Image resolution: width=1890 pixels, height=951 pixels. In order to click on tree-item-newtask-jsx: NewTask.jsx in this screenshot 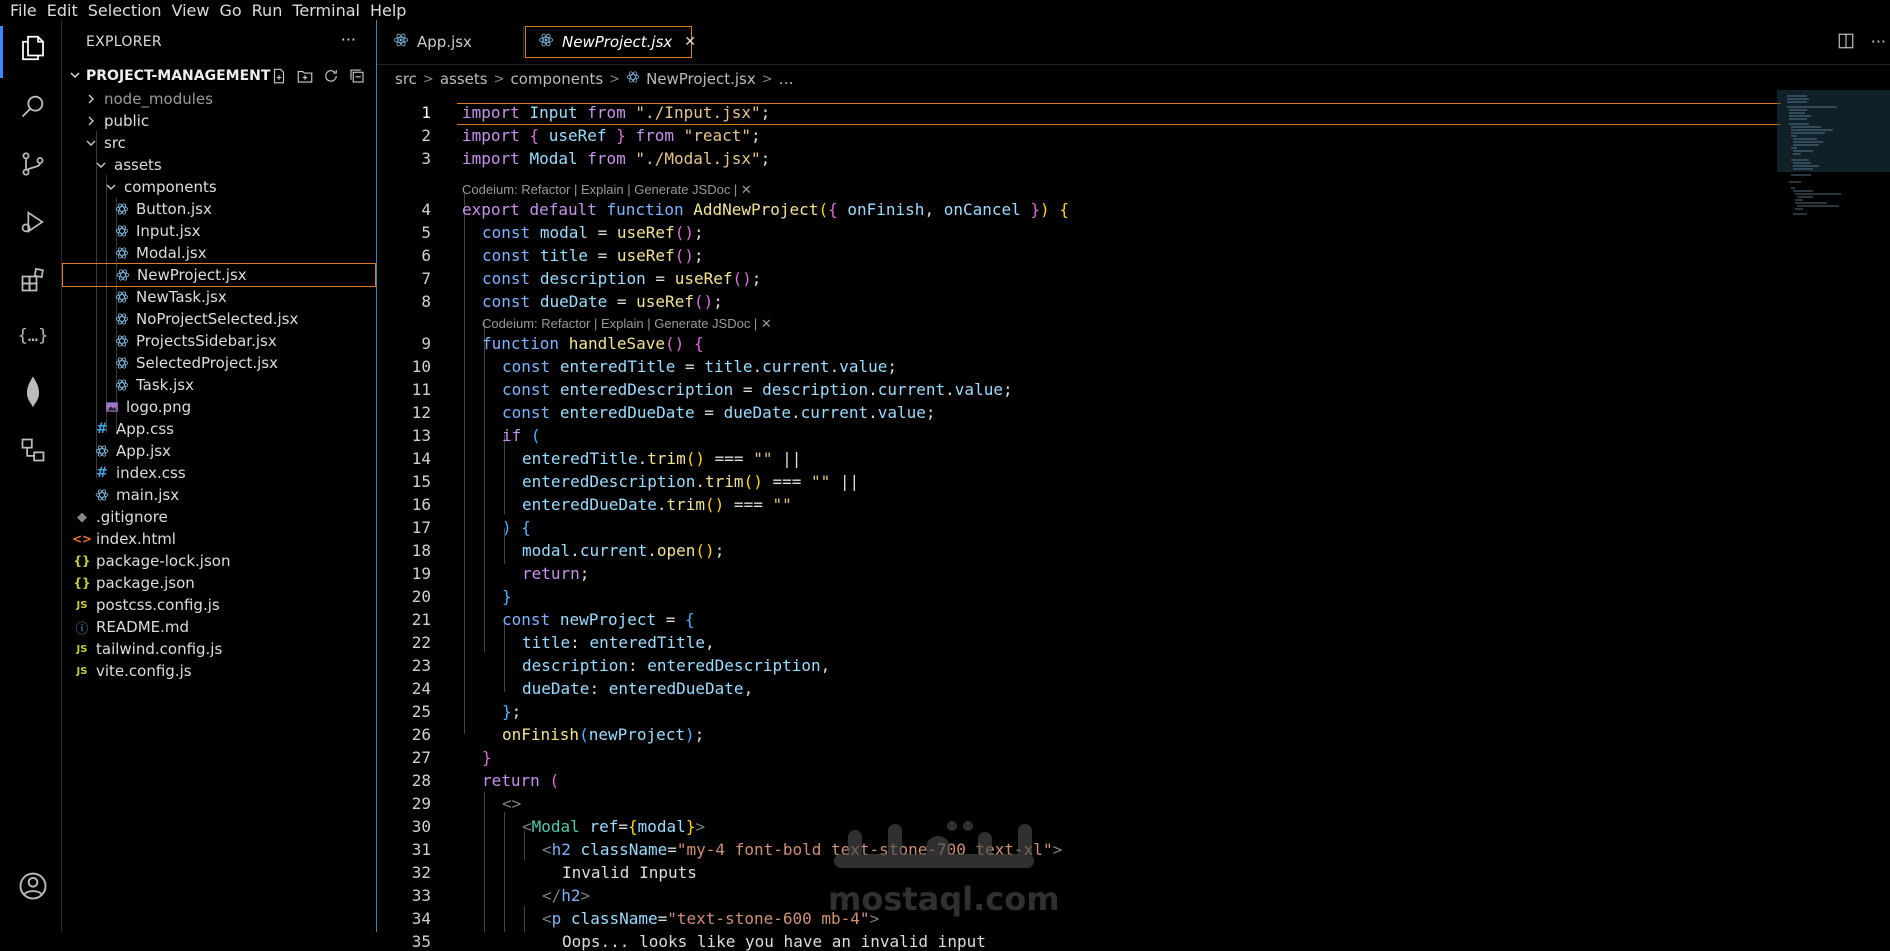, I will do `click(219, 297)`.